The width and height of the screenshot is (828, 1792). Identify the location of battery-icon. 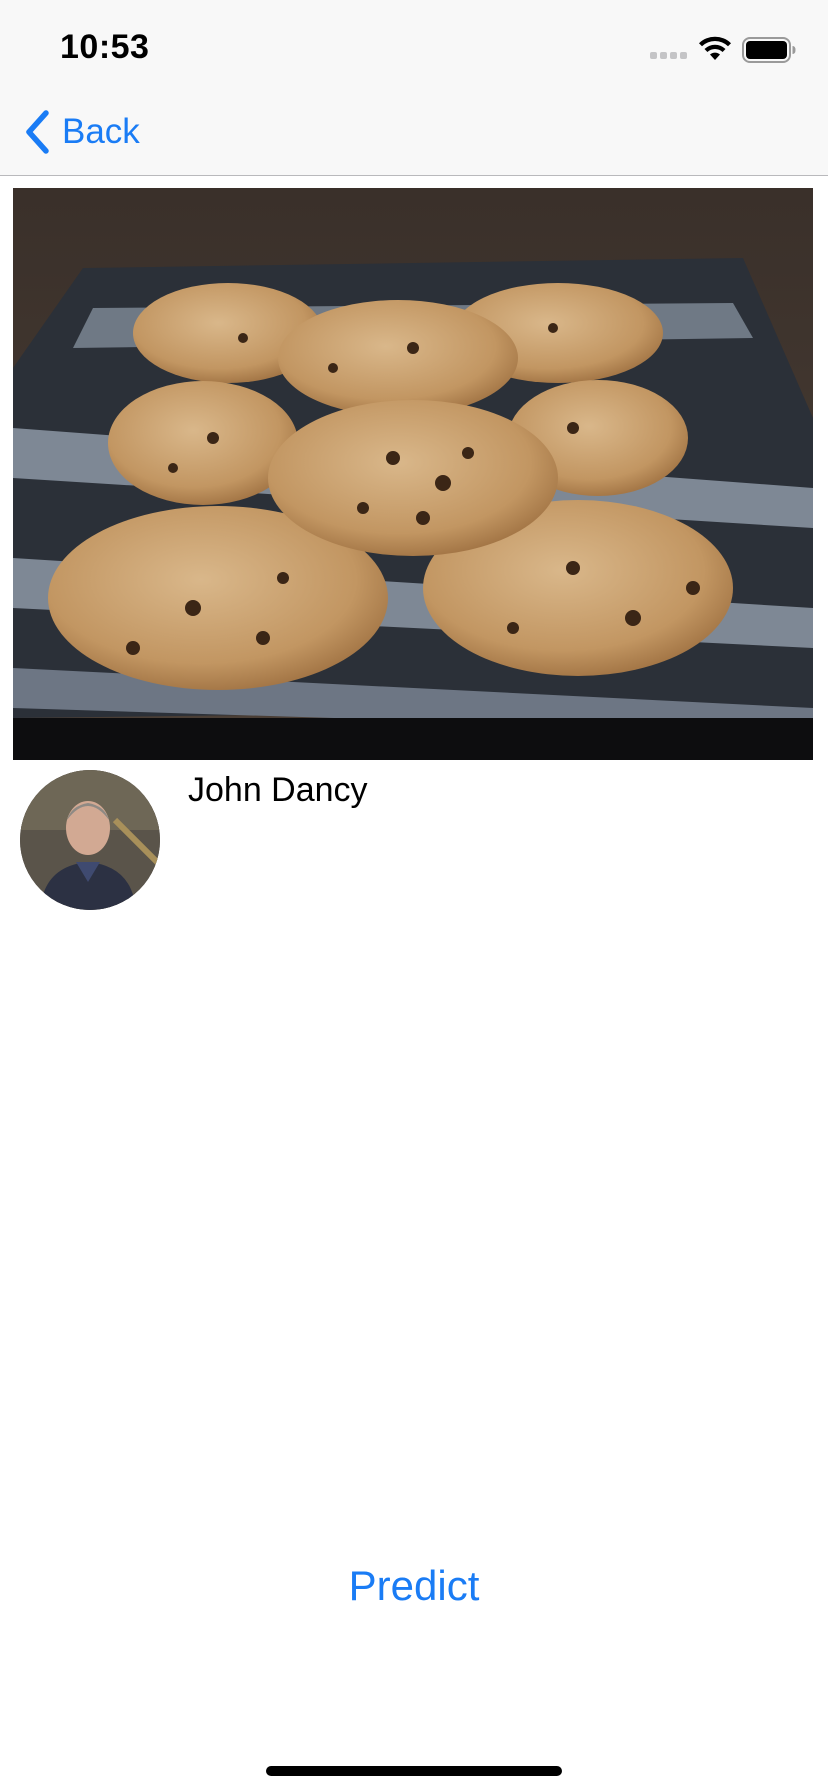
(769, 50).